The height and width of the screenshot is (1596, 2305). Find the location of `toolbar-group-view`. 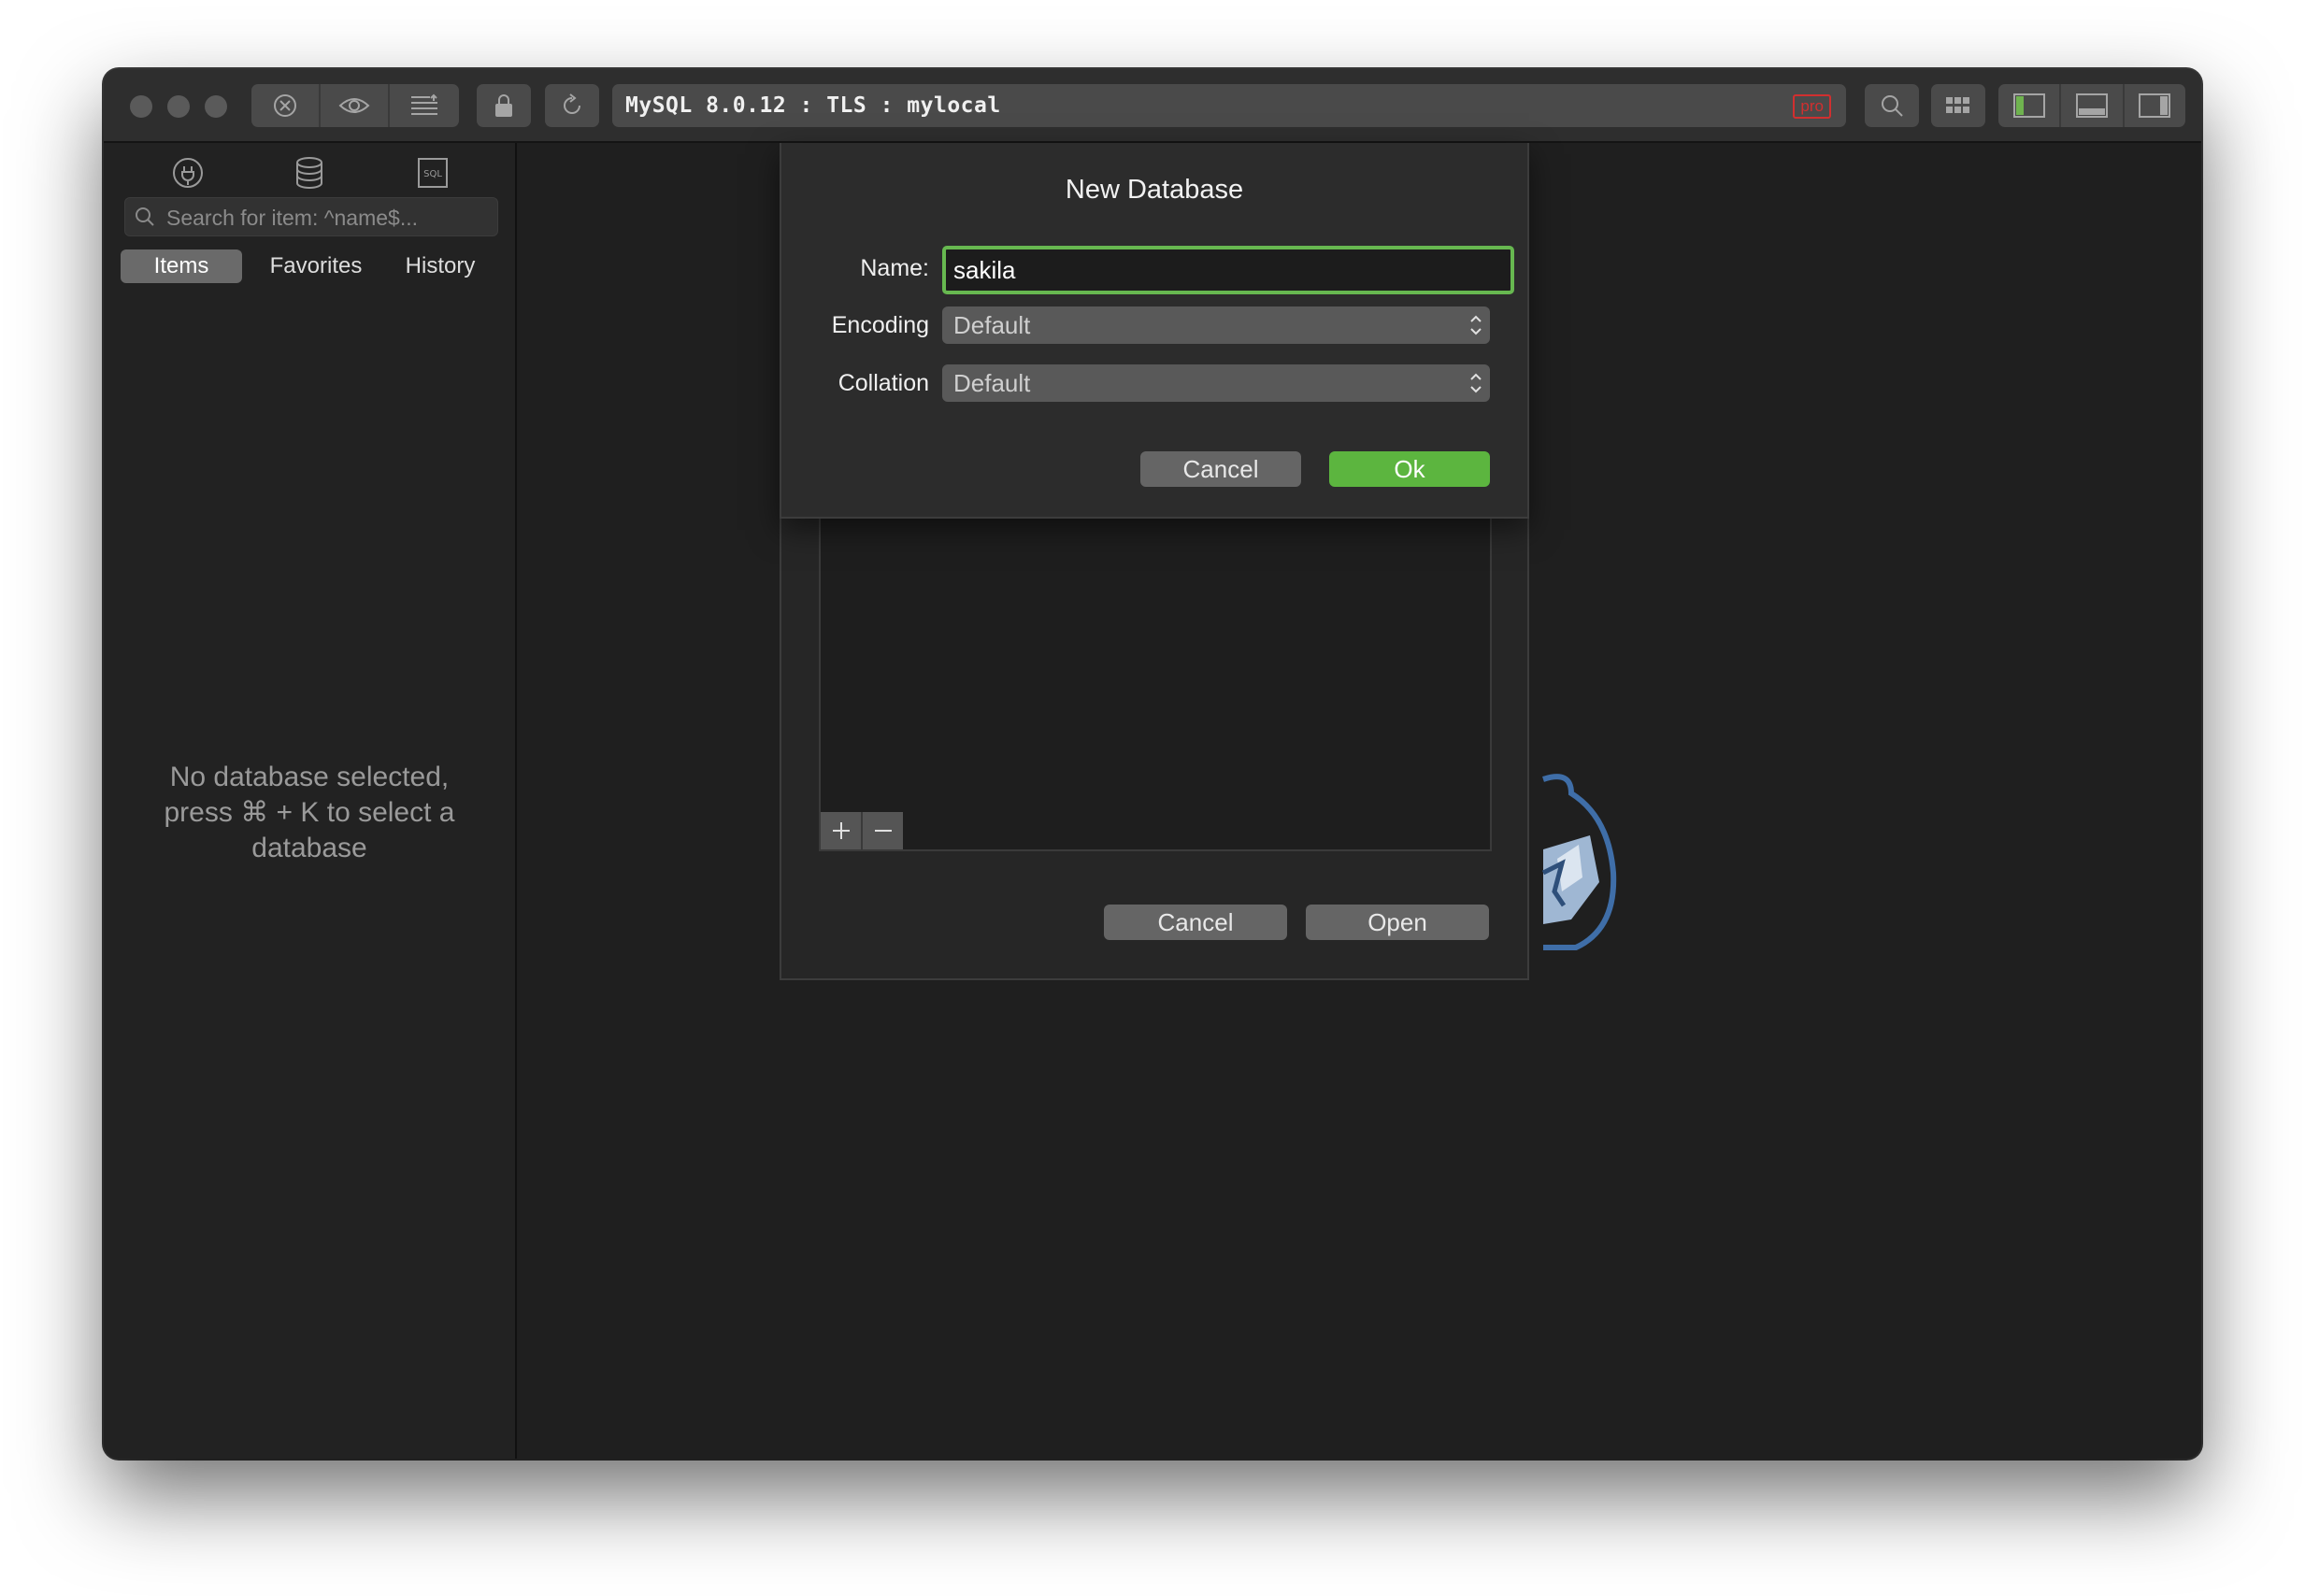

toolbar-group-view is located at coordinates (355, 105).